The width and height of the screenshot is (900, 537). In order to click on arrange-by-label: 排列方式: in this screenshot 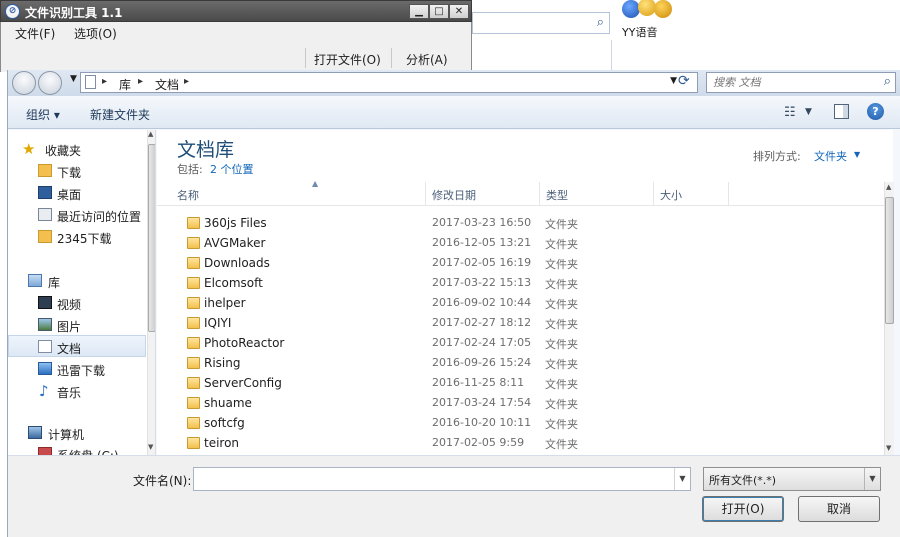, I will do `click(777, 156)`.